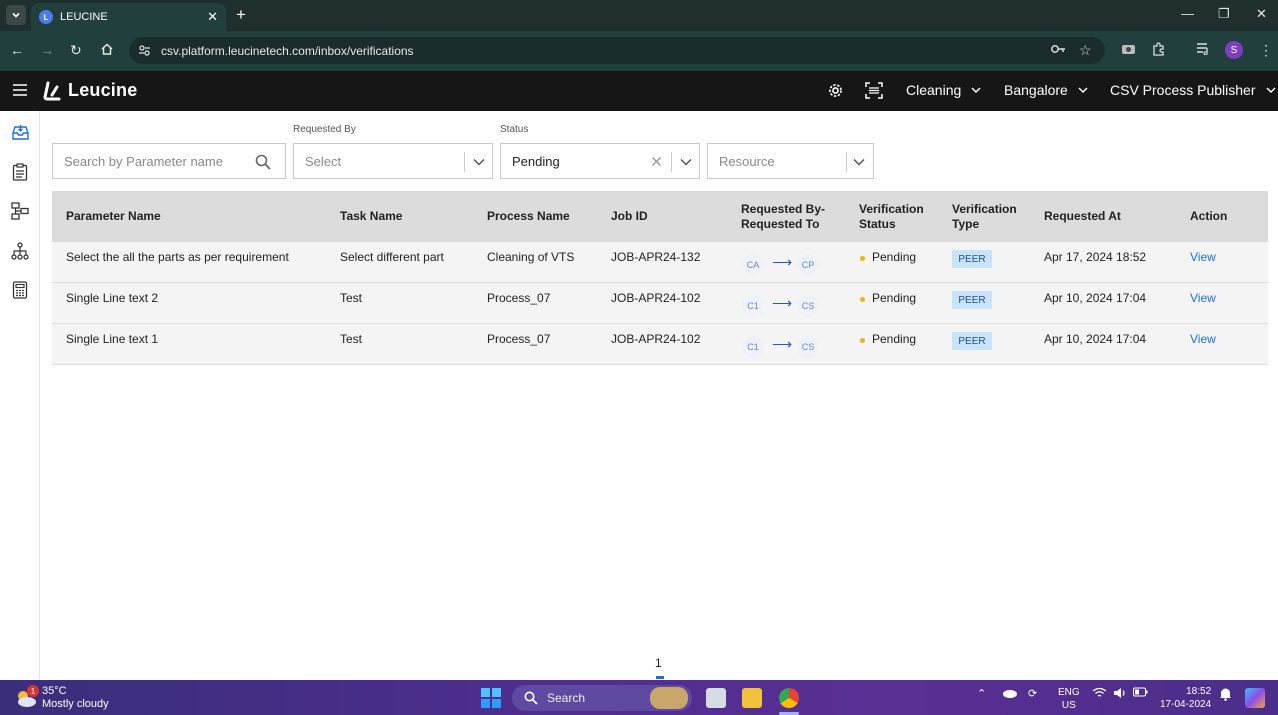 The height and width of the screenshot is (715, 1278). Describe the element at coordinates (891, 209) in the screenshot. I see `col-verification-status-line1: Verification` at that location.